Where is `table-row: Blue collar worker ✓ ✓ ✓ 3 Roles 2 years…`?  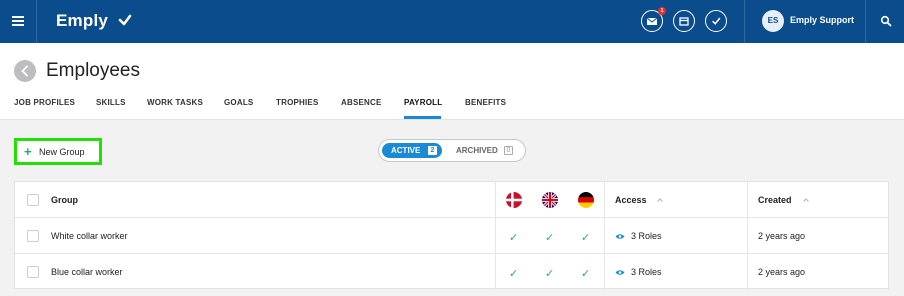 table-row: Blue collar worker ✓ ✓ ✓ 3 Roles 2 years… is located at coordinates (451, 272).